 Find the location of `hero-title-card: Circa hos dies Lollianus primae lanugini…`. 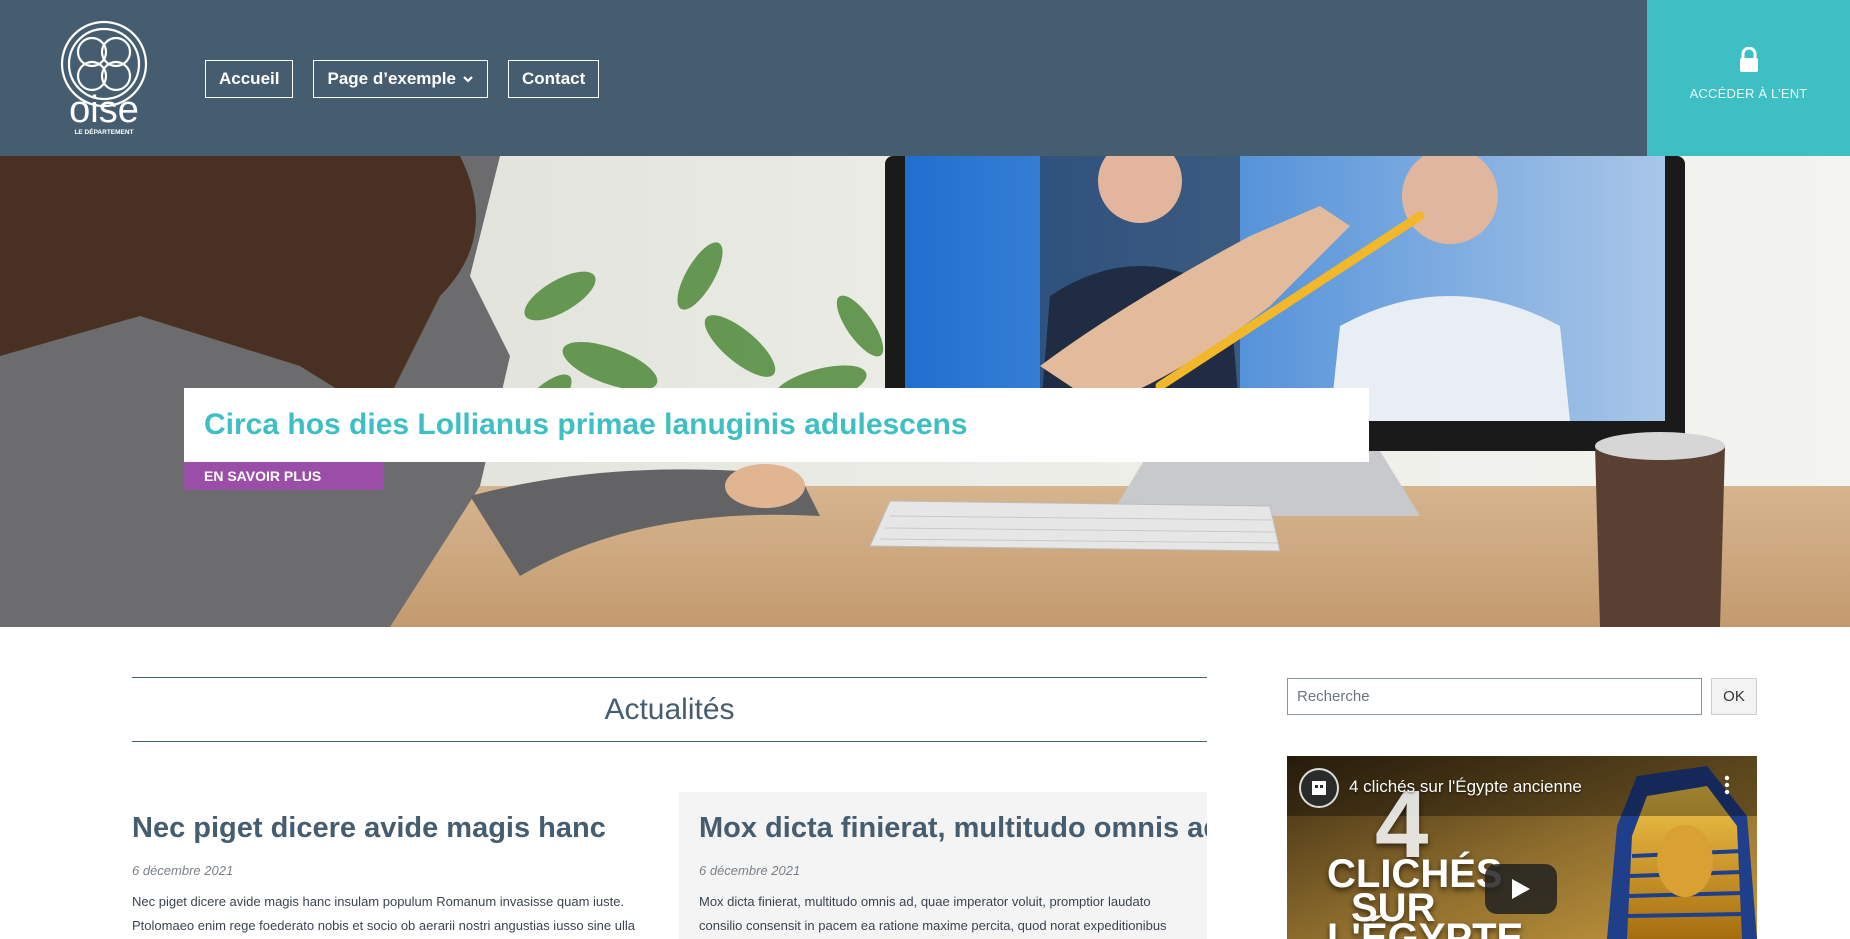

hero-title-card: Circa hos dies Lollianus primae lanugini… is located at coordinates (776, 425).